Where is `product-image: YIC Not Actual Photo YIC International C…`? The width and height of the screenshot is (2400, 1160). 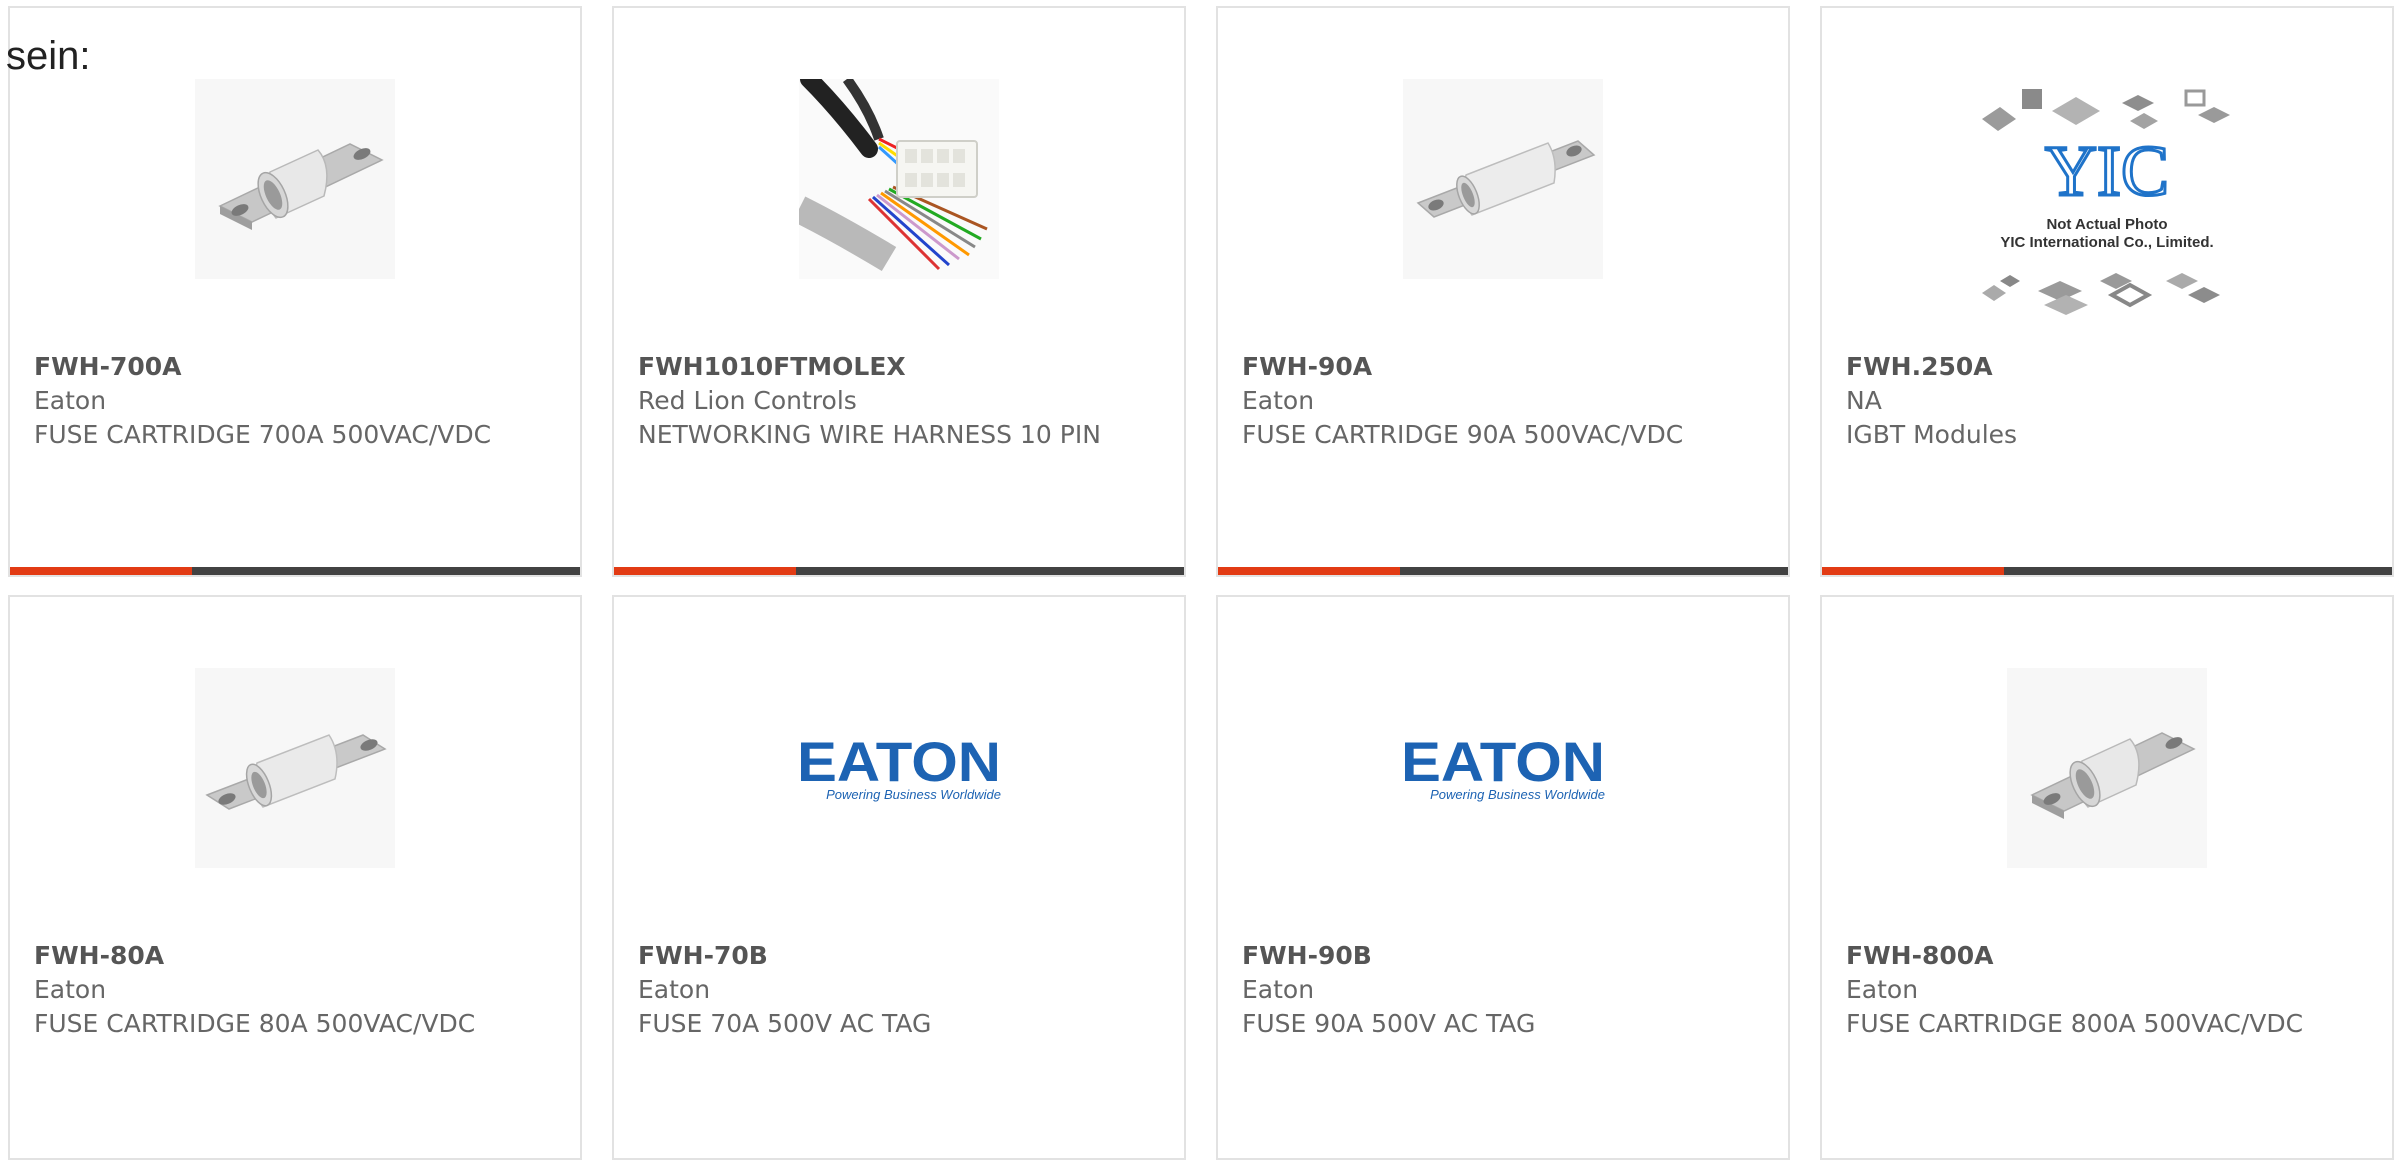
product-image: YIC Not Actual Photo YIC International C… is located at coordinates (2107, 202).